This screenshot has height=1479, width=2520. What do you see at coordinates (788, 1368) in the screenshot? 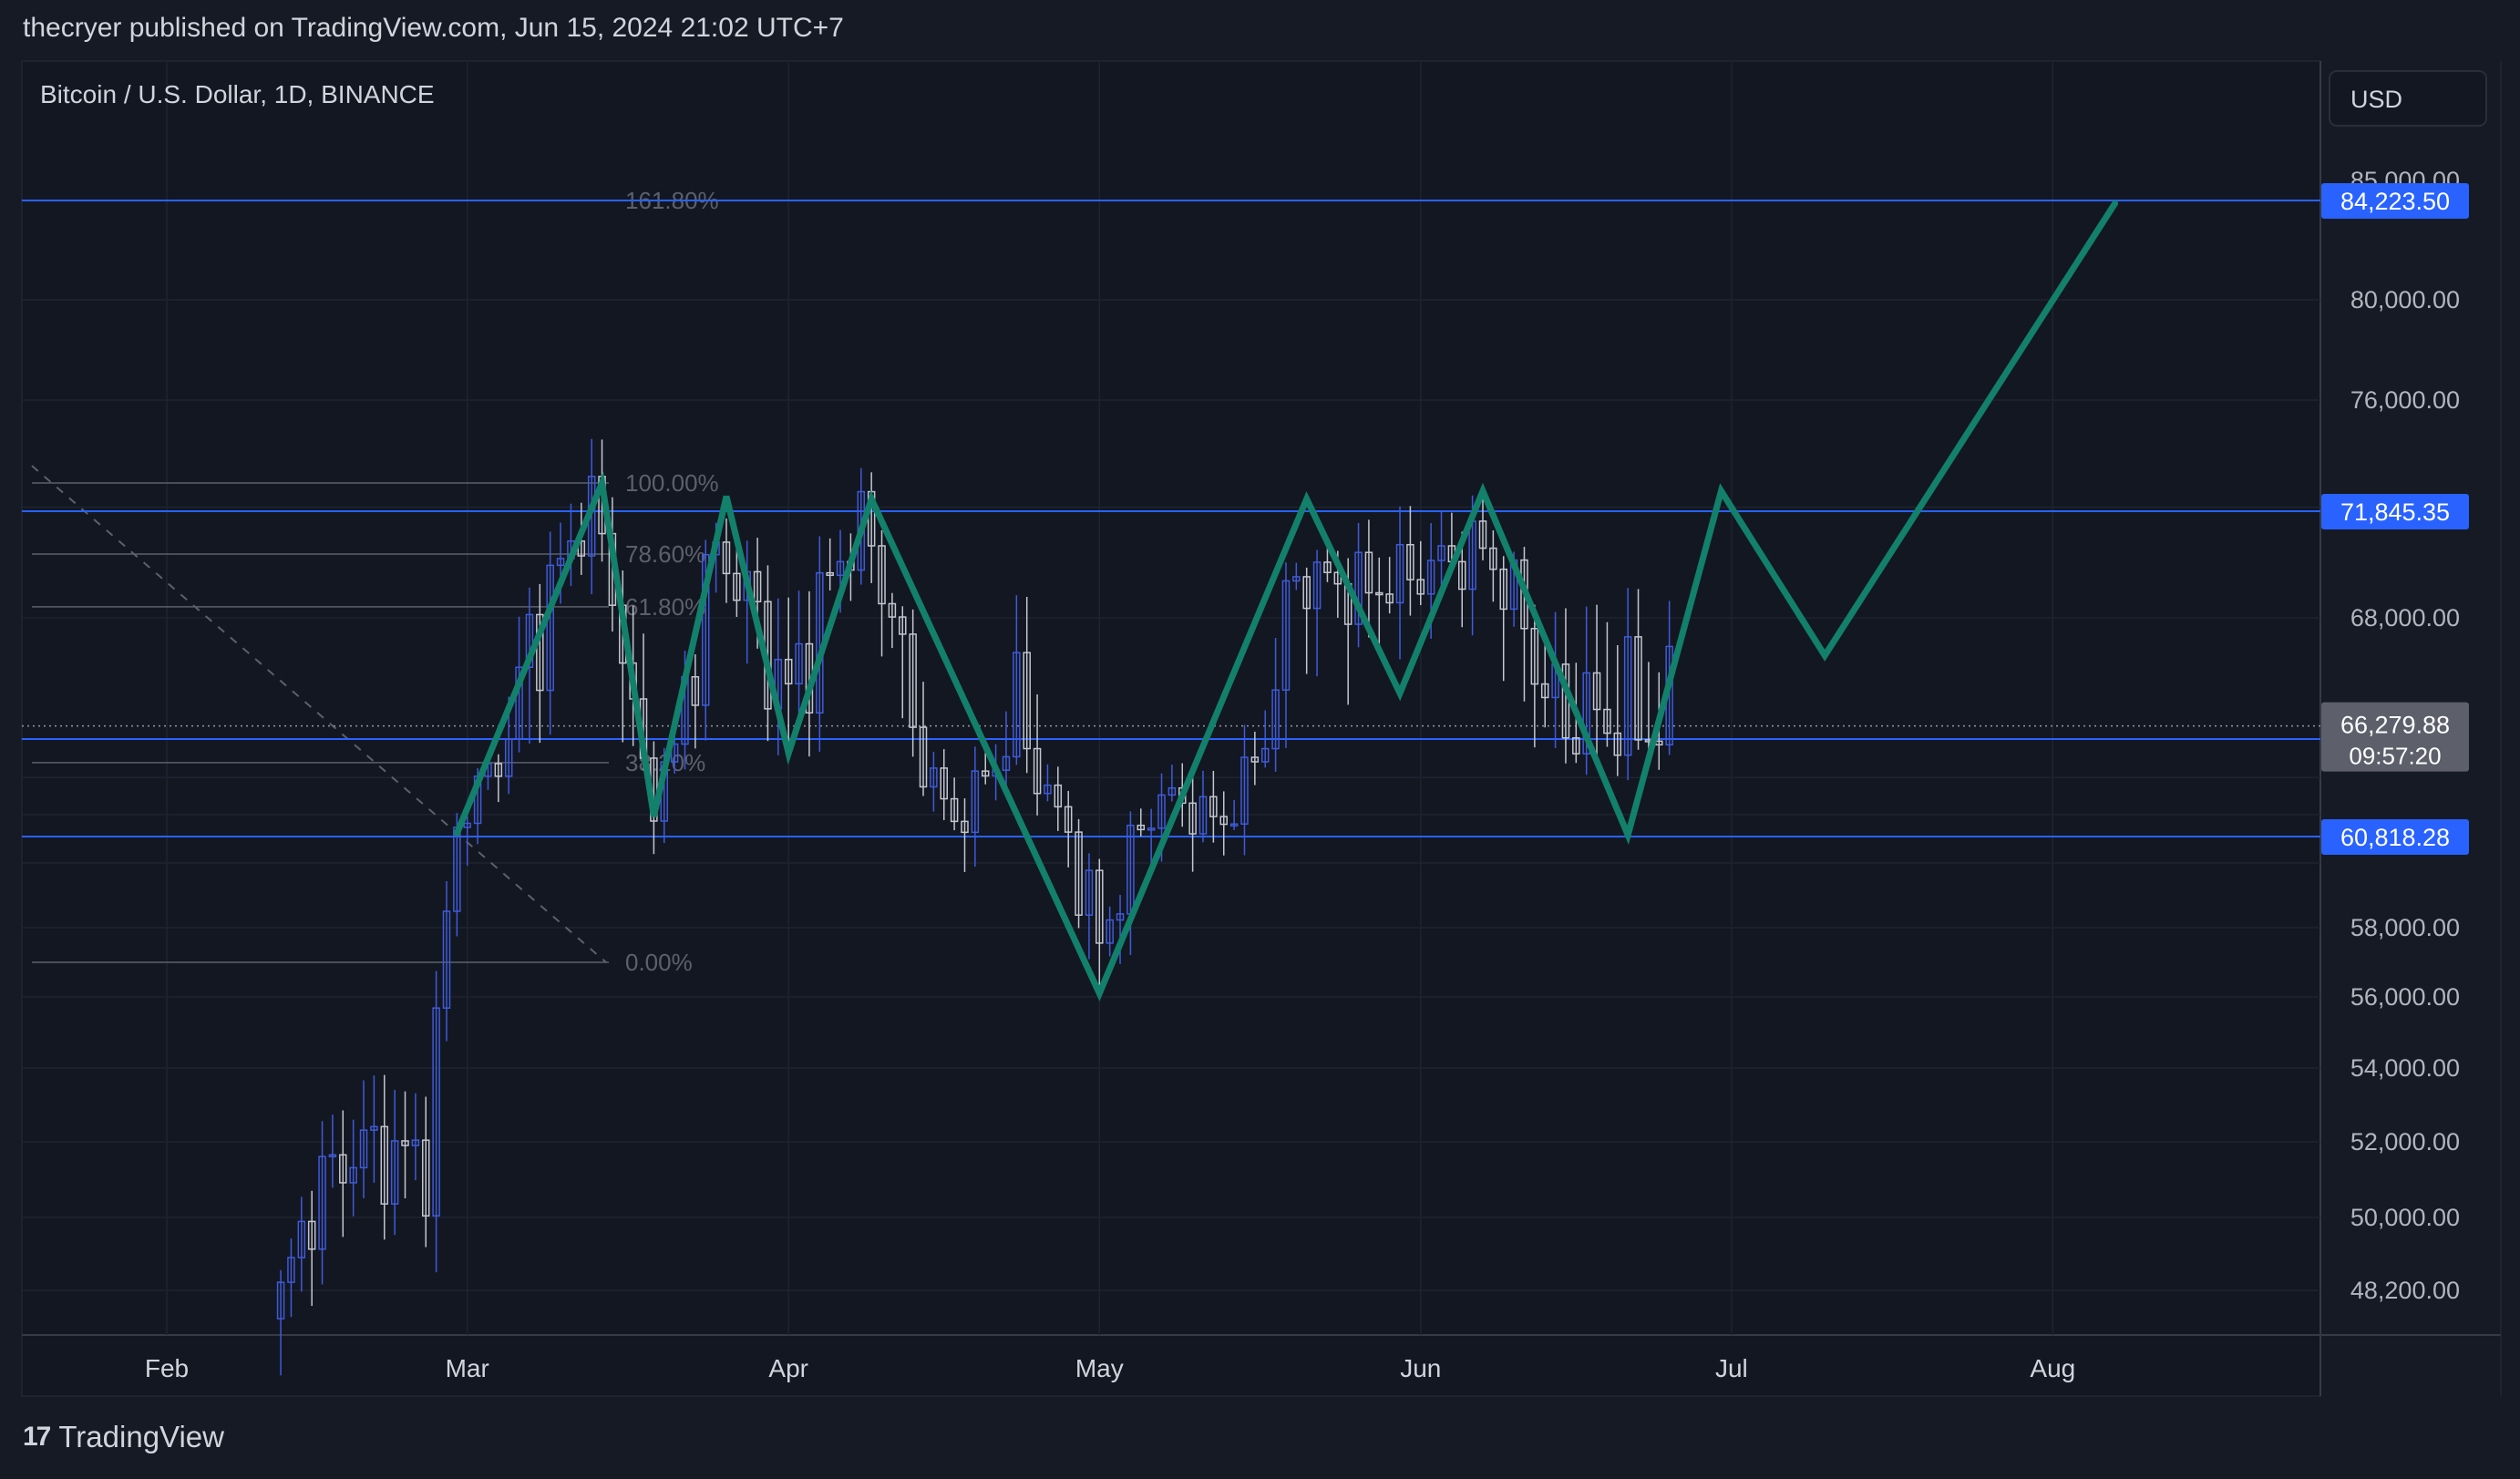
I see `time-tick-label: Apr` at bounding box center [788, 1368].